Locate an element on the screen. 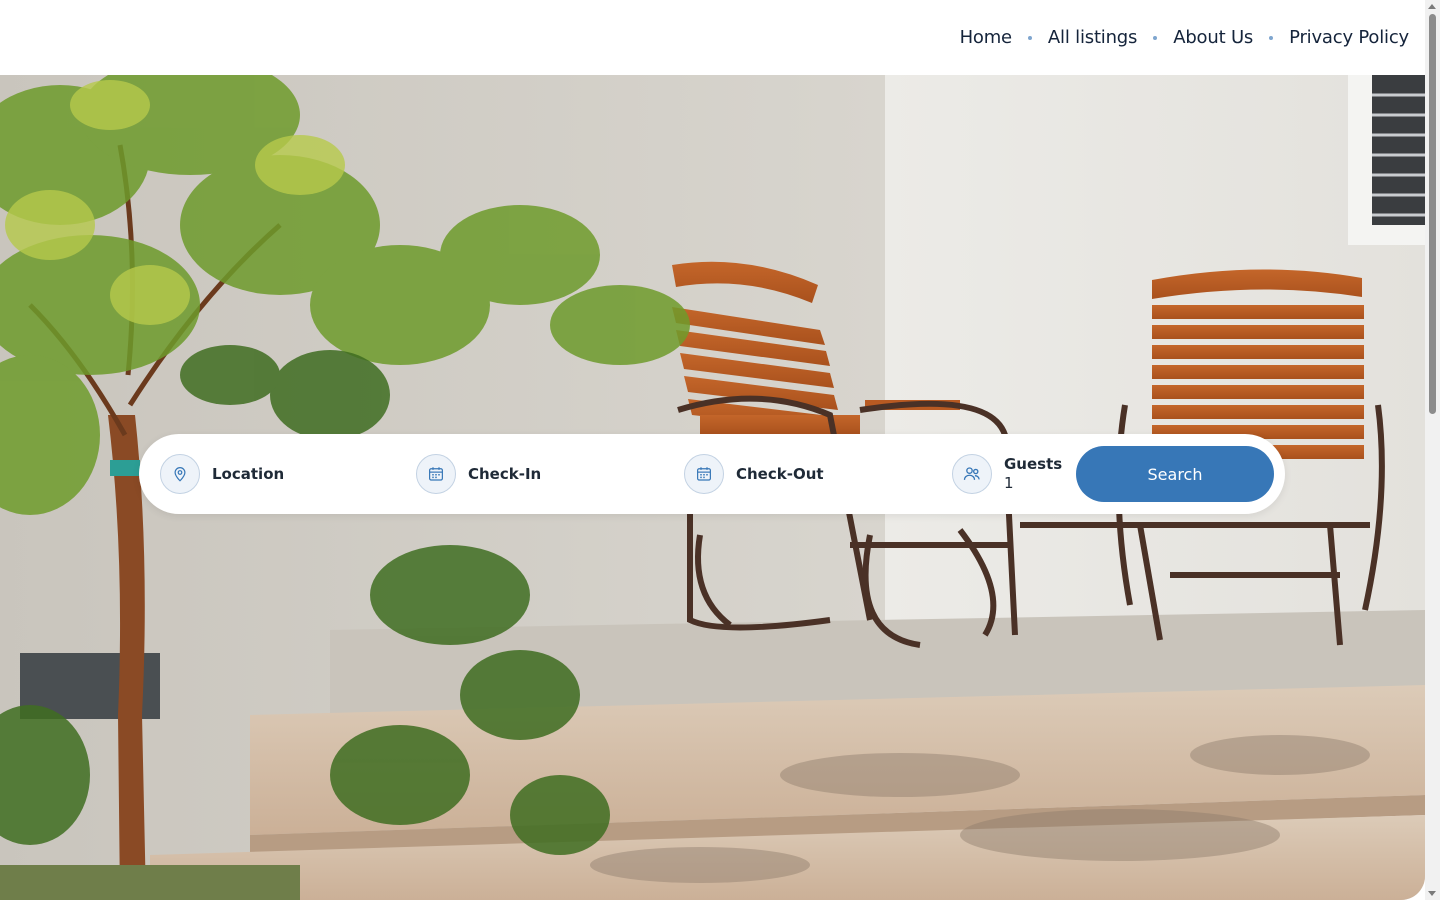  scroll-down-arrow-icon is located at coordinates (1432, 893).